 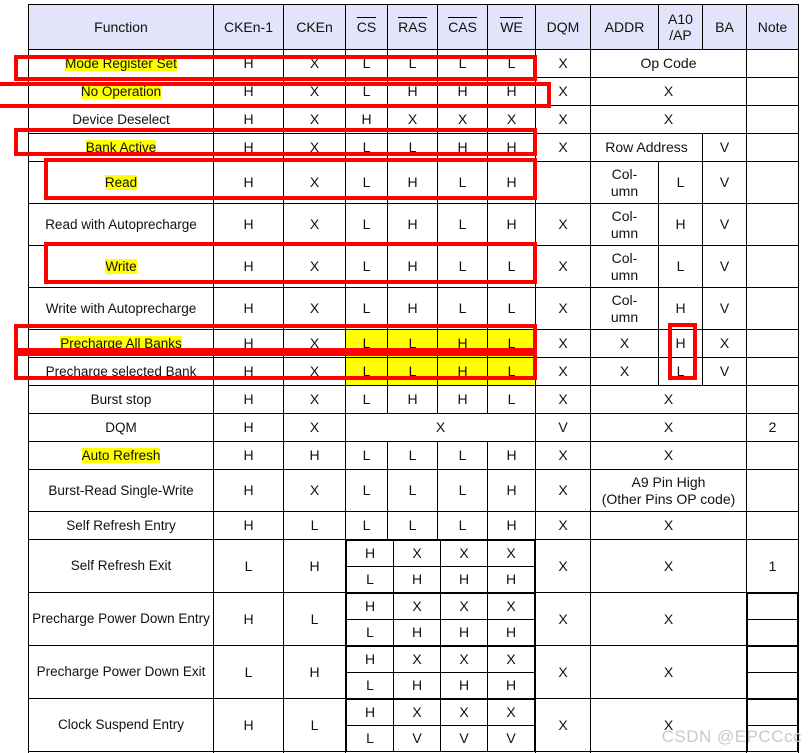 I want to click on split-signal-cell: L, so click(x=370, y=579).